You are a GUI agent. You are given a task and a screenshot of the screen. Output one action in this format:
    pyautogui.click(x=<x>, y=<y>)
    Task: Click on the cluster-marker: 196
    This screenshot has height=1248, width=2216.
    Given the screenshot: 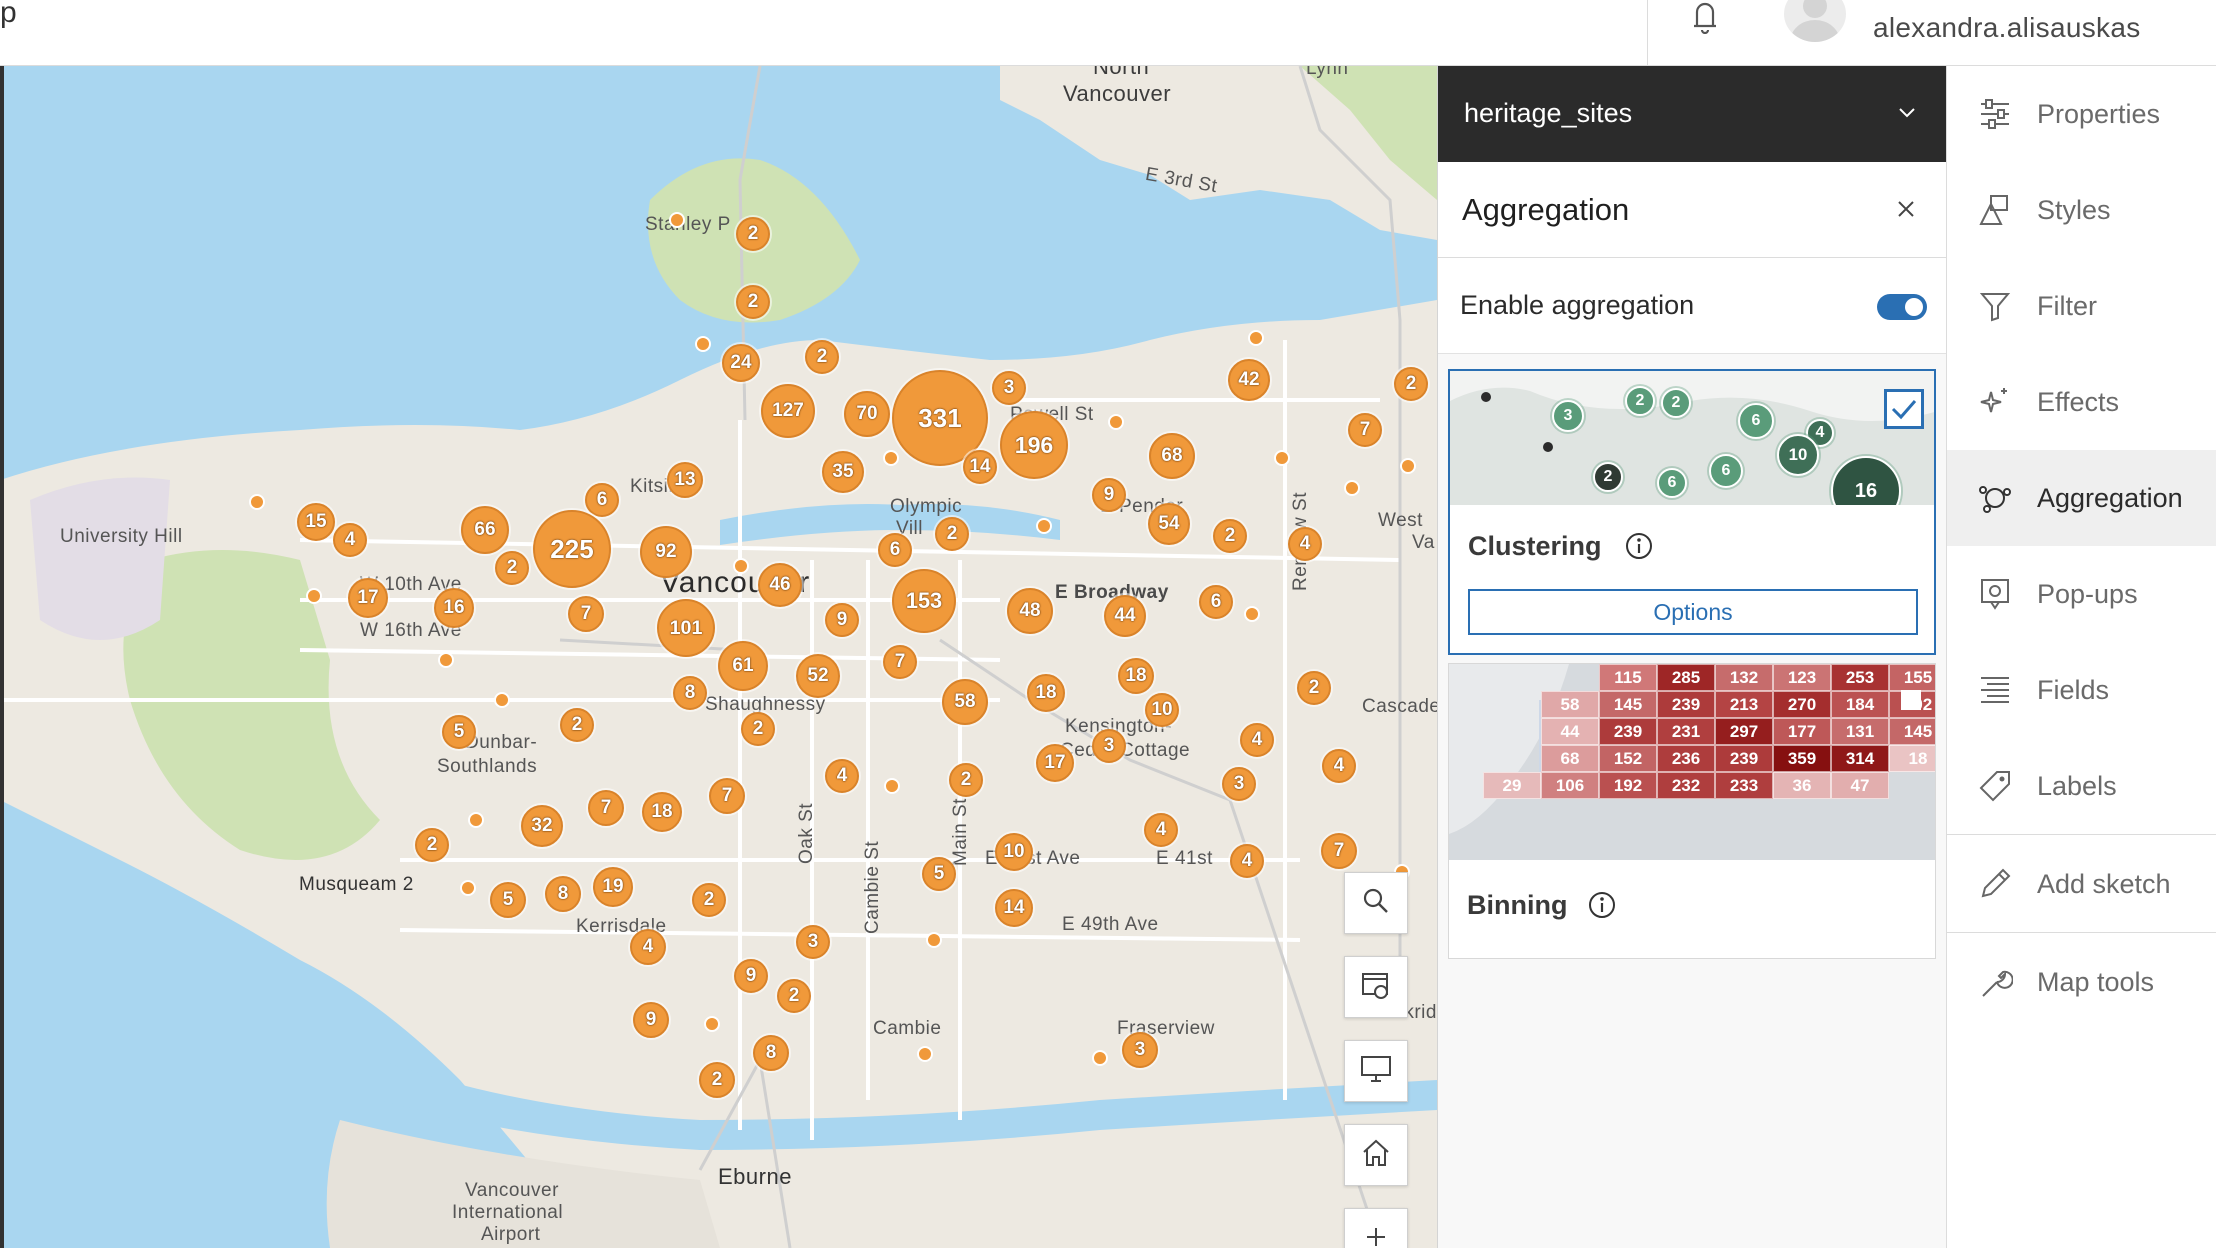 What is the action you would take?
    pyautogui.click(x=1034, y=445)
    